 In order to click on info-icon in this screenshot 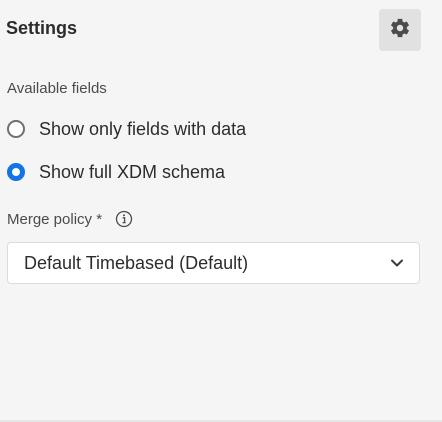, I will do `click(124, 219)`.